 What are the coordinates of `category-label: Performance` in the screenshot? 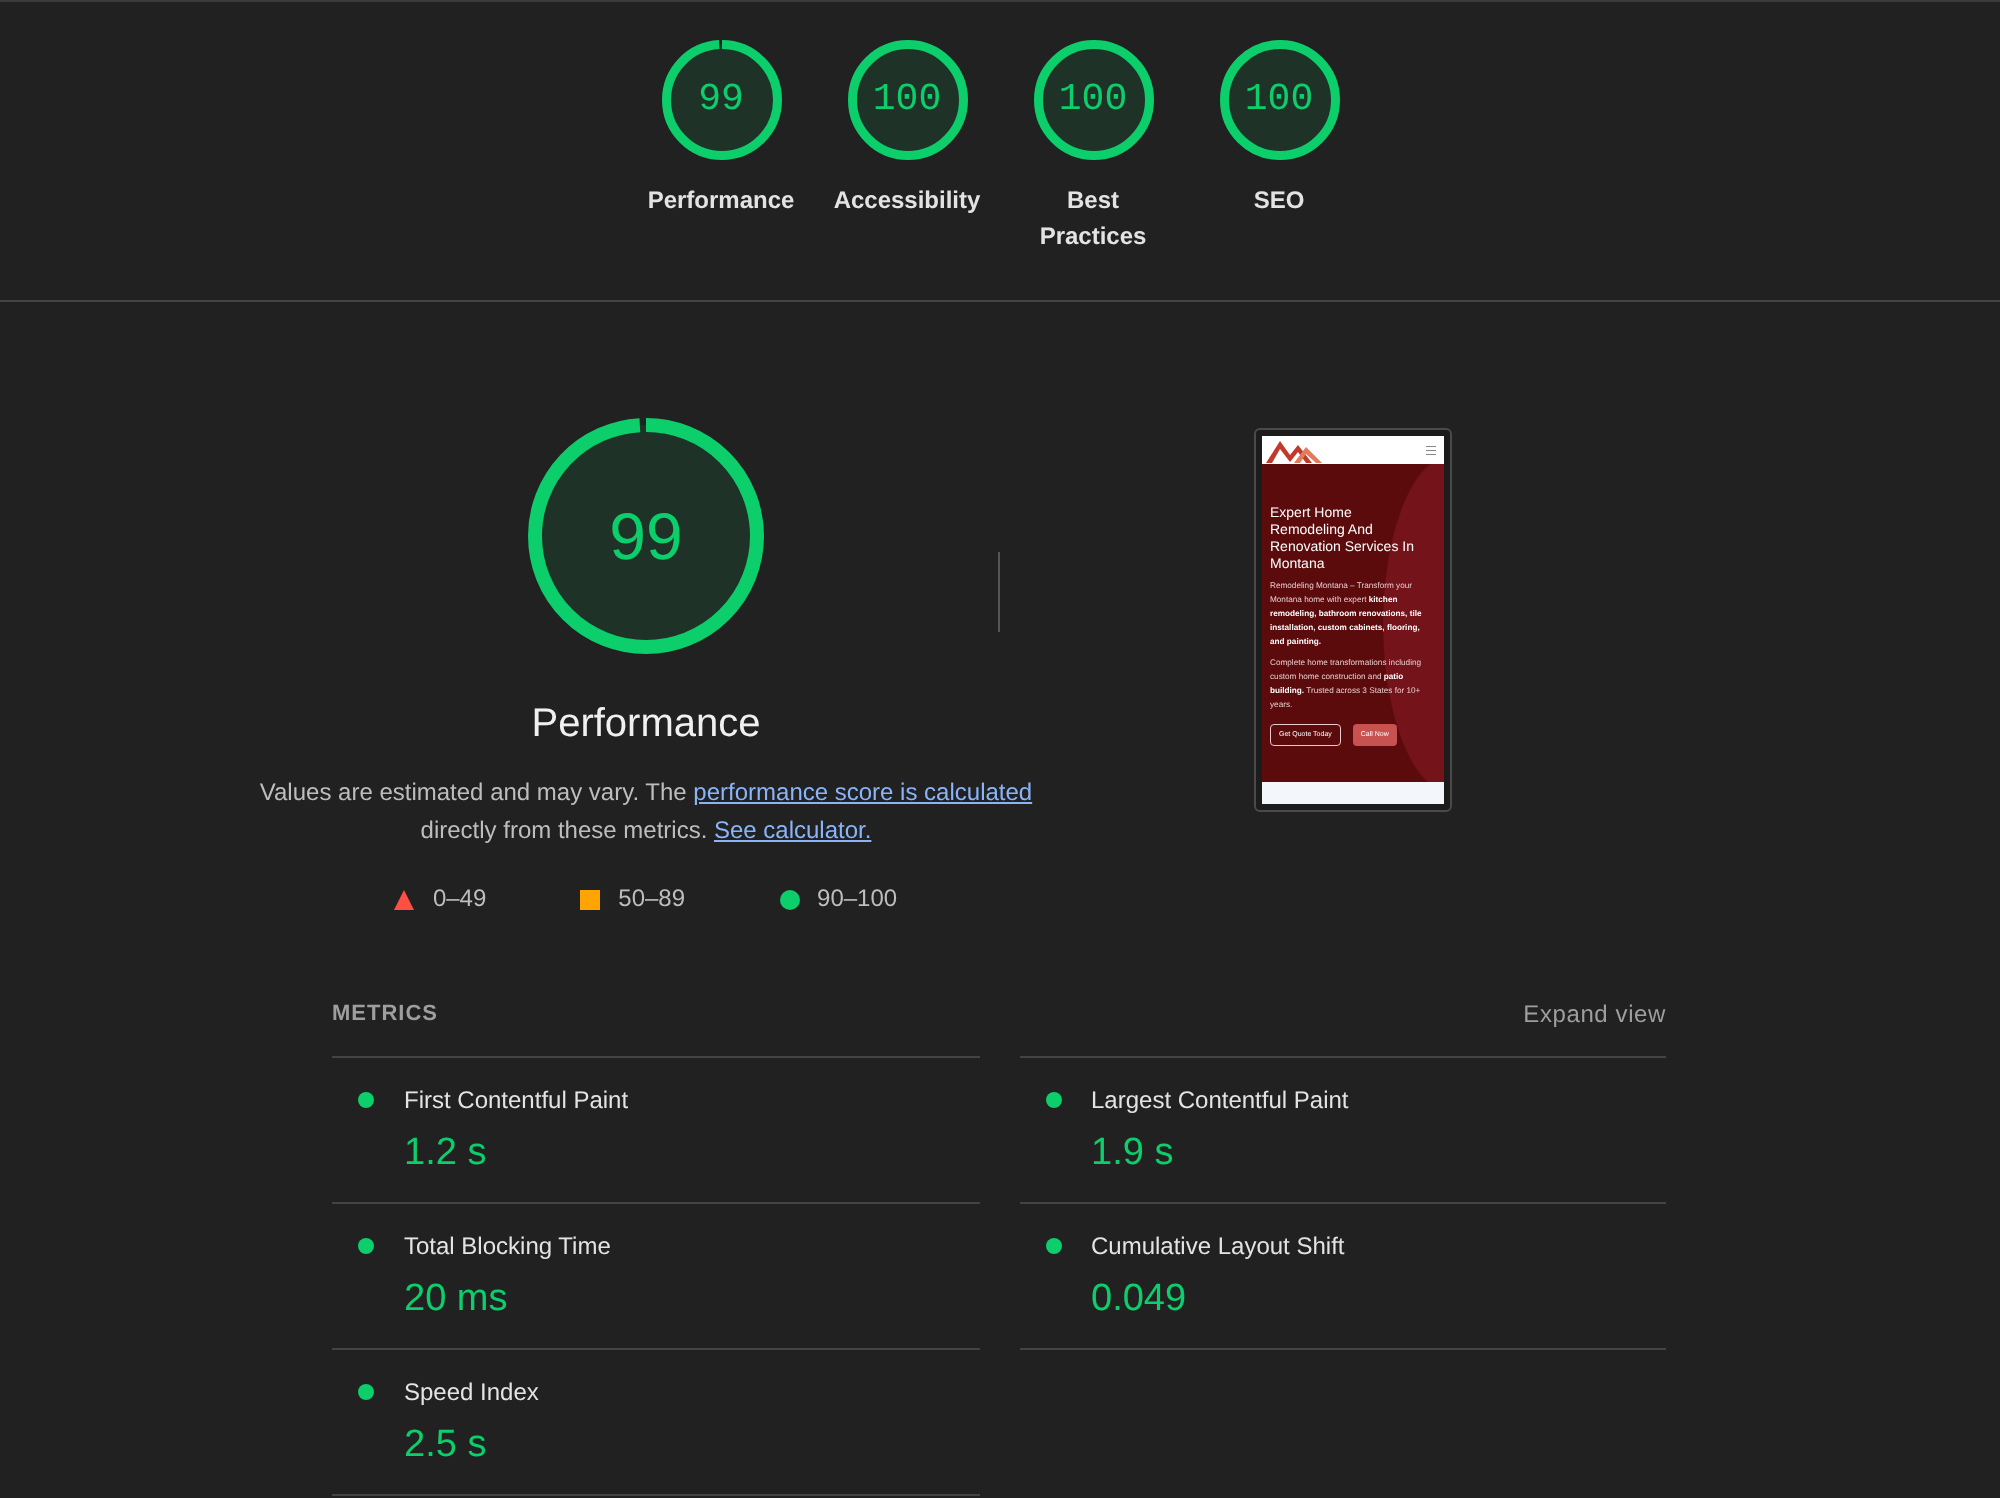 It's located at (721, 200).